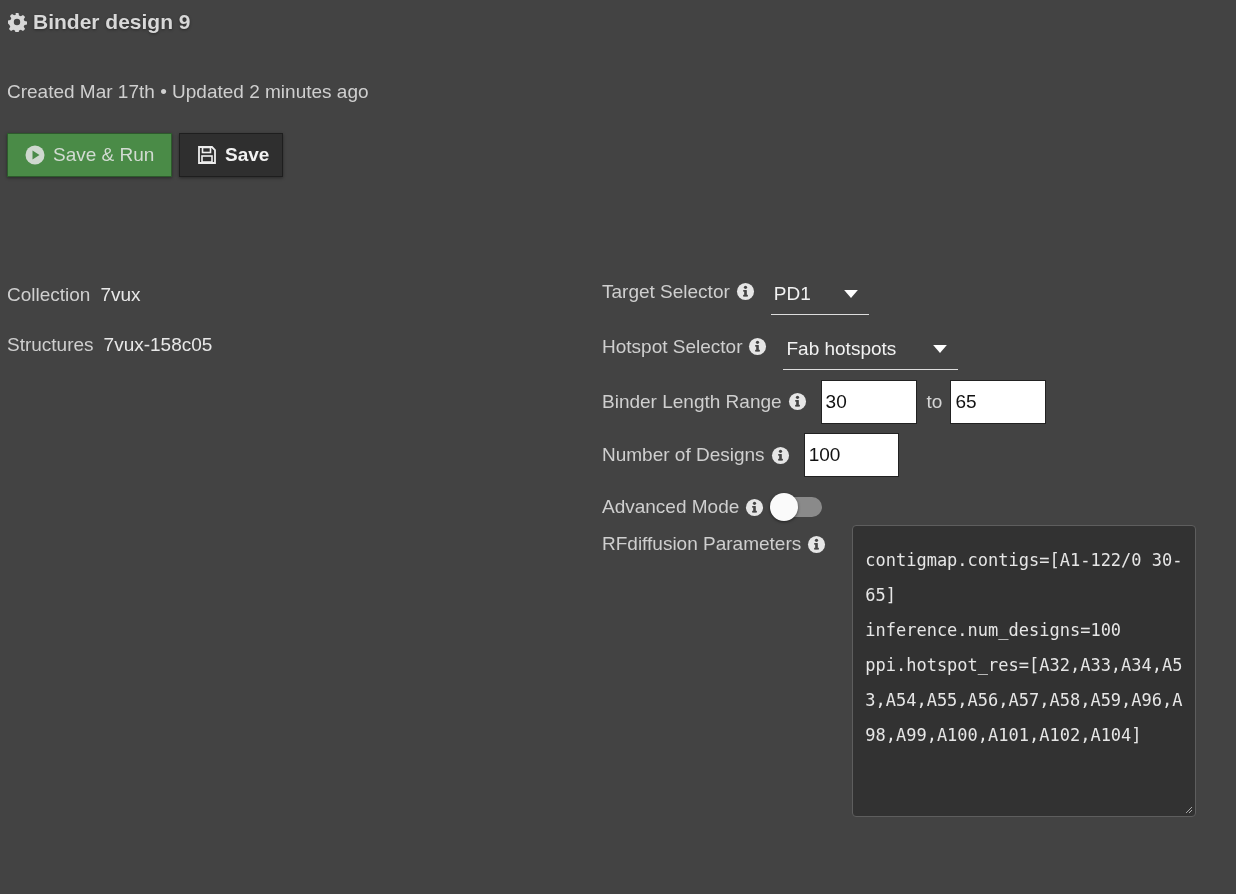  I want to click on field-value: 7vux-158c05, so click(158, 345).